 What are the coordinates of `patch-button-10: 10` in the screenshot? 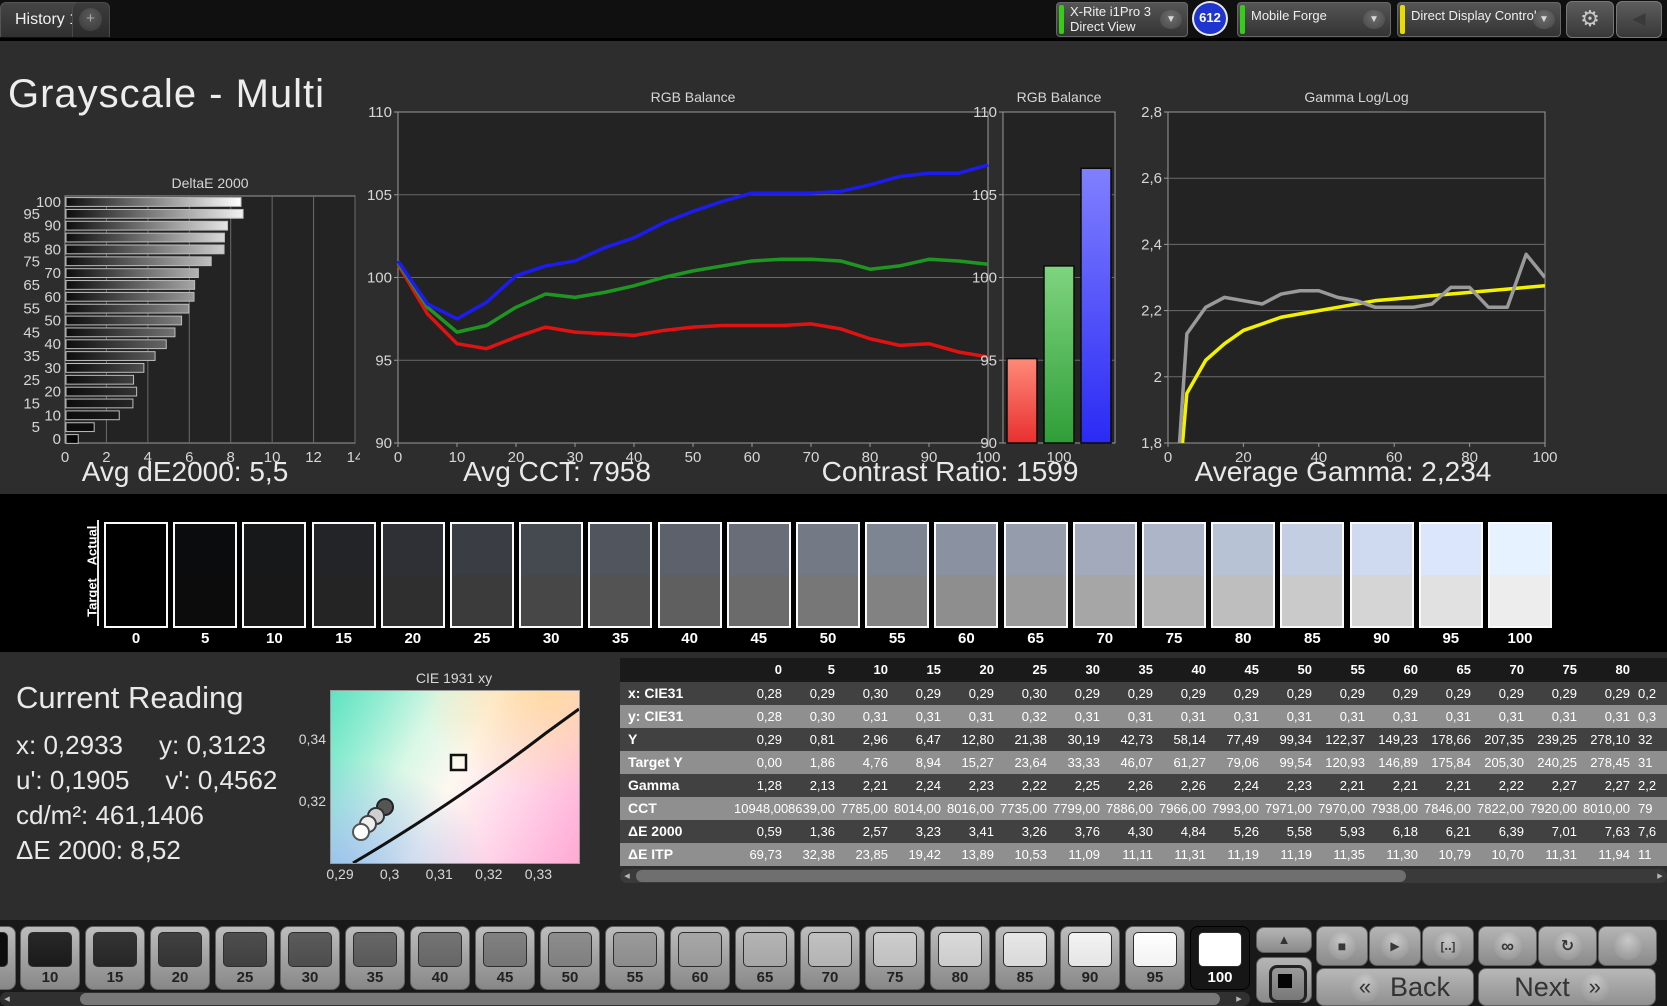 It's located at (50, 958).